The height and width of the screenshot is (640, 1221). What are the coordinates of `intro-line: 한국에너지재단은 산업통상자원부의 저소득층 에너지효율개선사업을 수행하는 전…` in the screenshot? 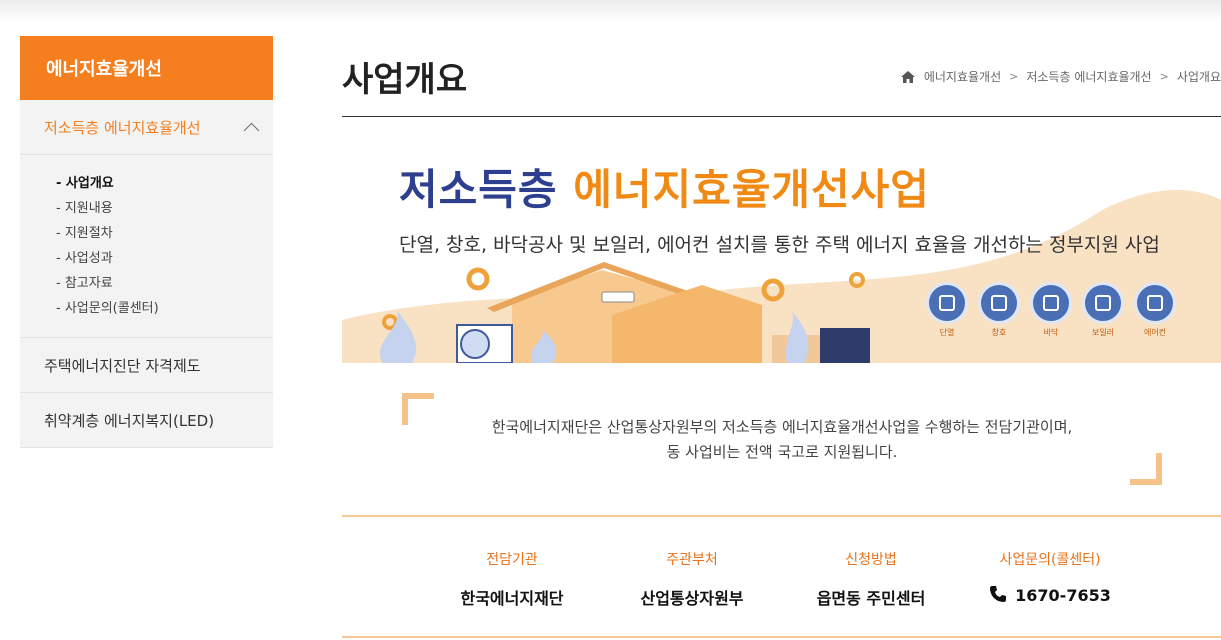 It's located at (782, 427).